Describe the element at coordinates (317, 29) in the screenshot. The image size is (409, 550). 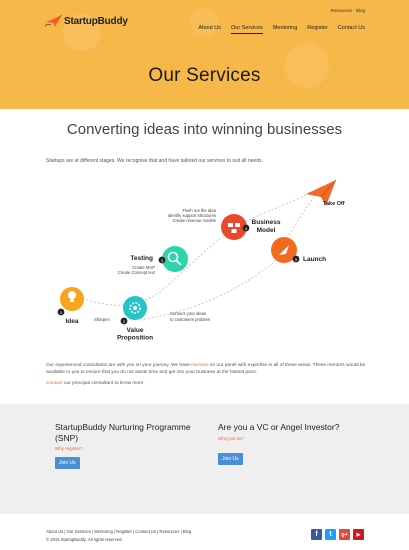
I see `nav-register: Register` at that location.